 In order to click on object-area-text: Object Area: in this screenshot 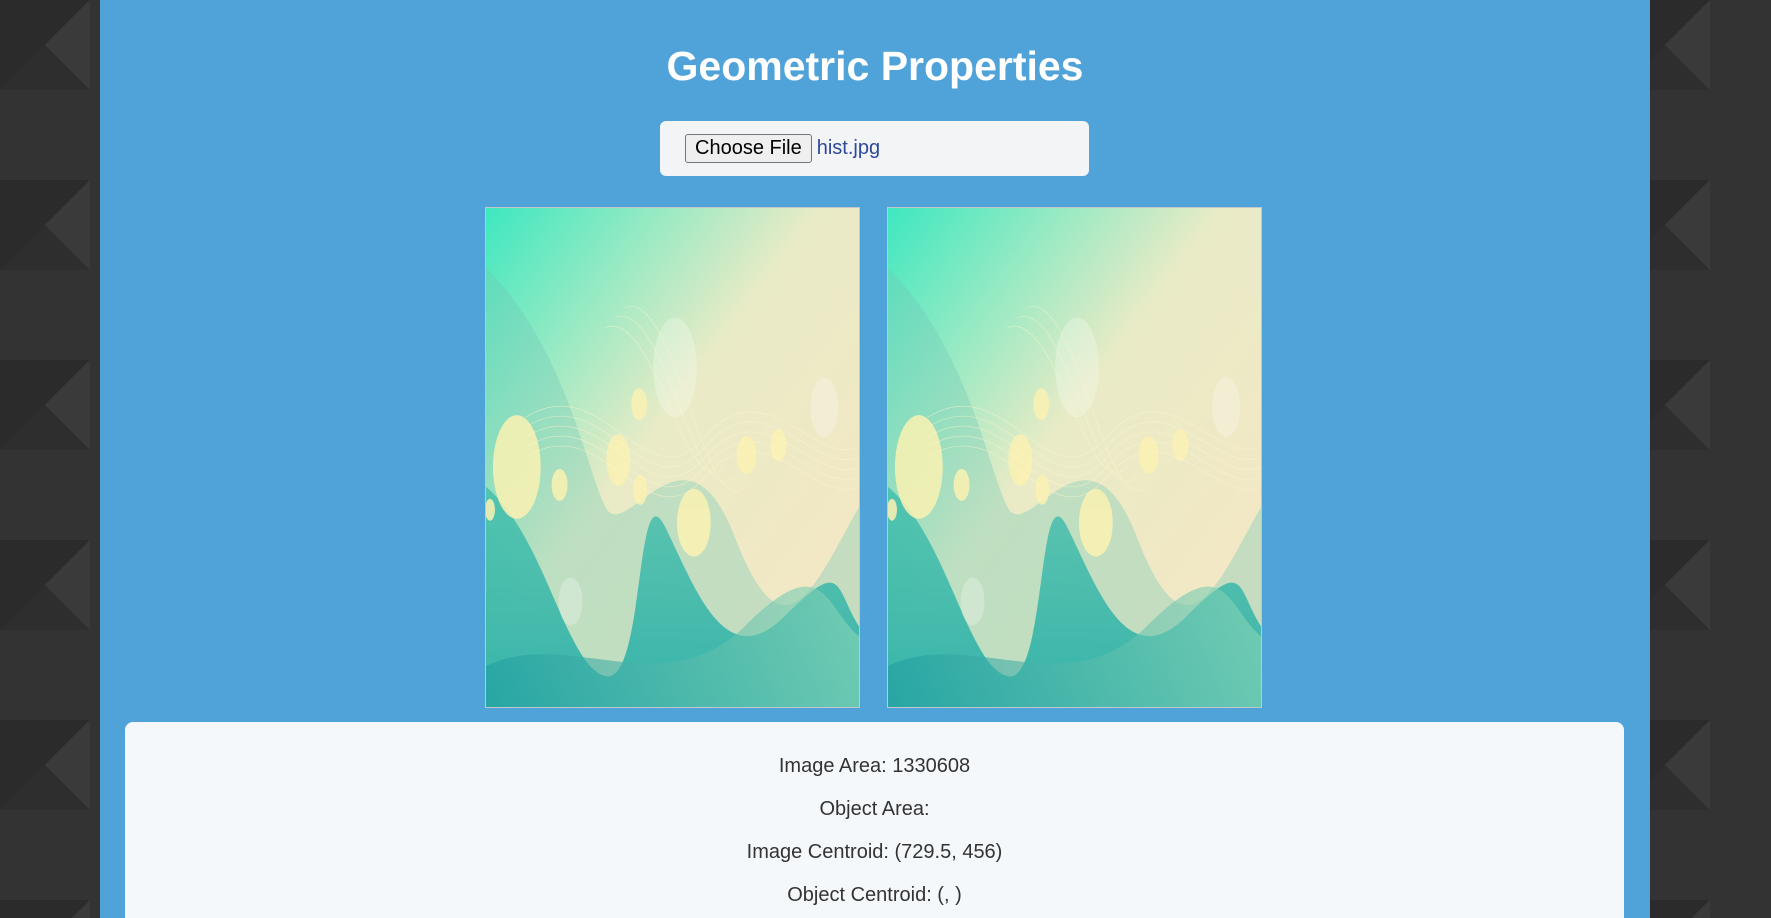, I will do `click(874, 809)`.